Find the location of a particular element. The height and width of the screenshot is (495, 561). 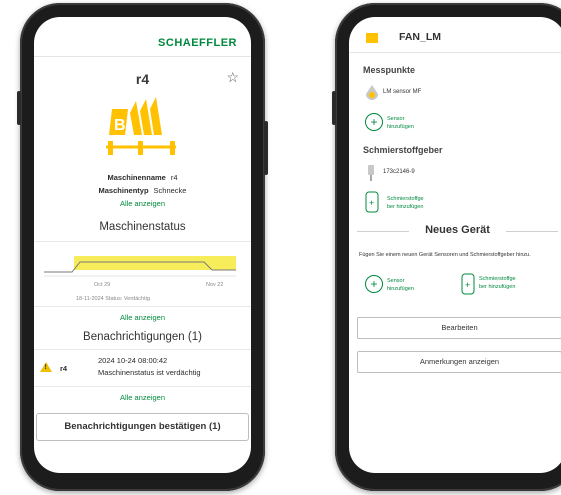

detail-label: Maschinenname is located at coordinates (136, 177).